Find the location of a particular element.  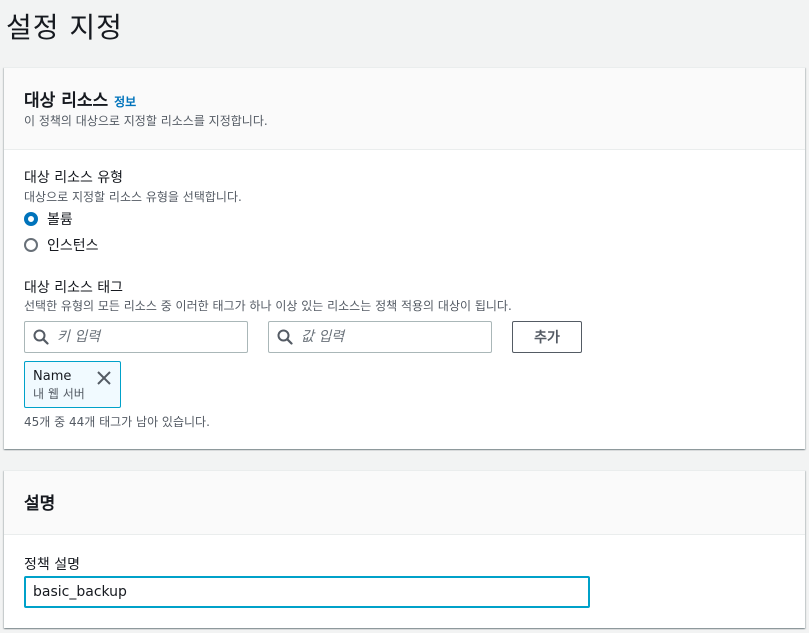

info-link: 정보 is located at coordinates (125, 101).